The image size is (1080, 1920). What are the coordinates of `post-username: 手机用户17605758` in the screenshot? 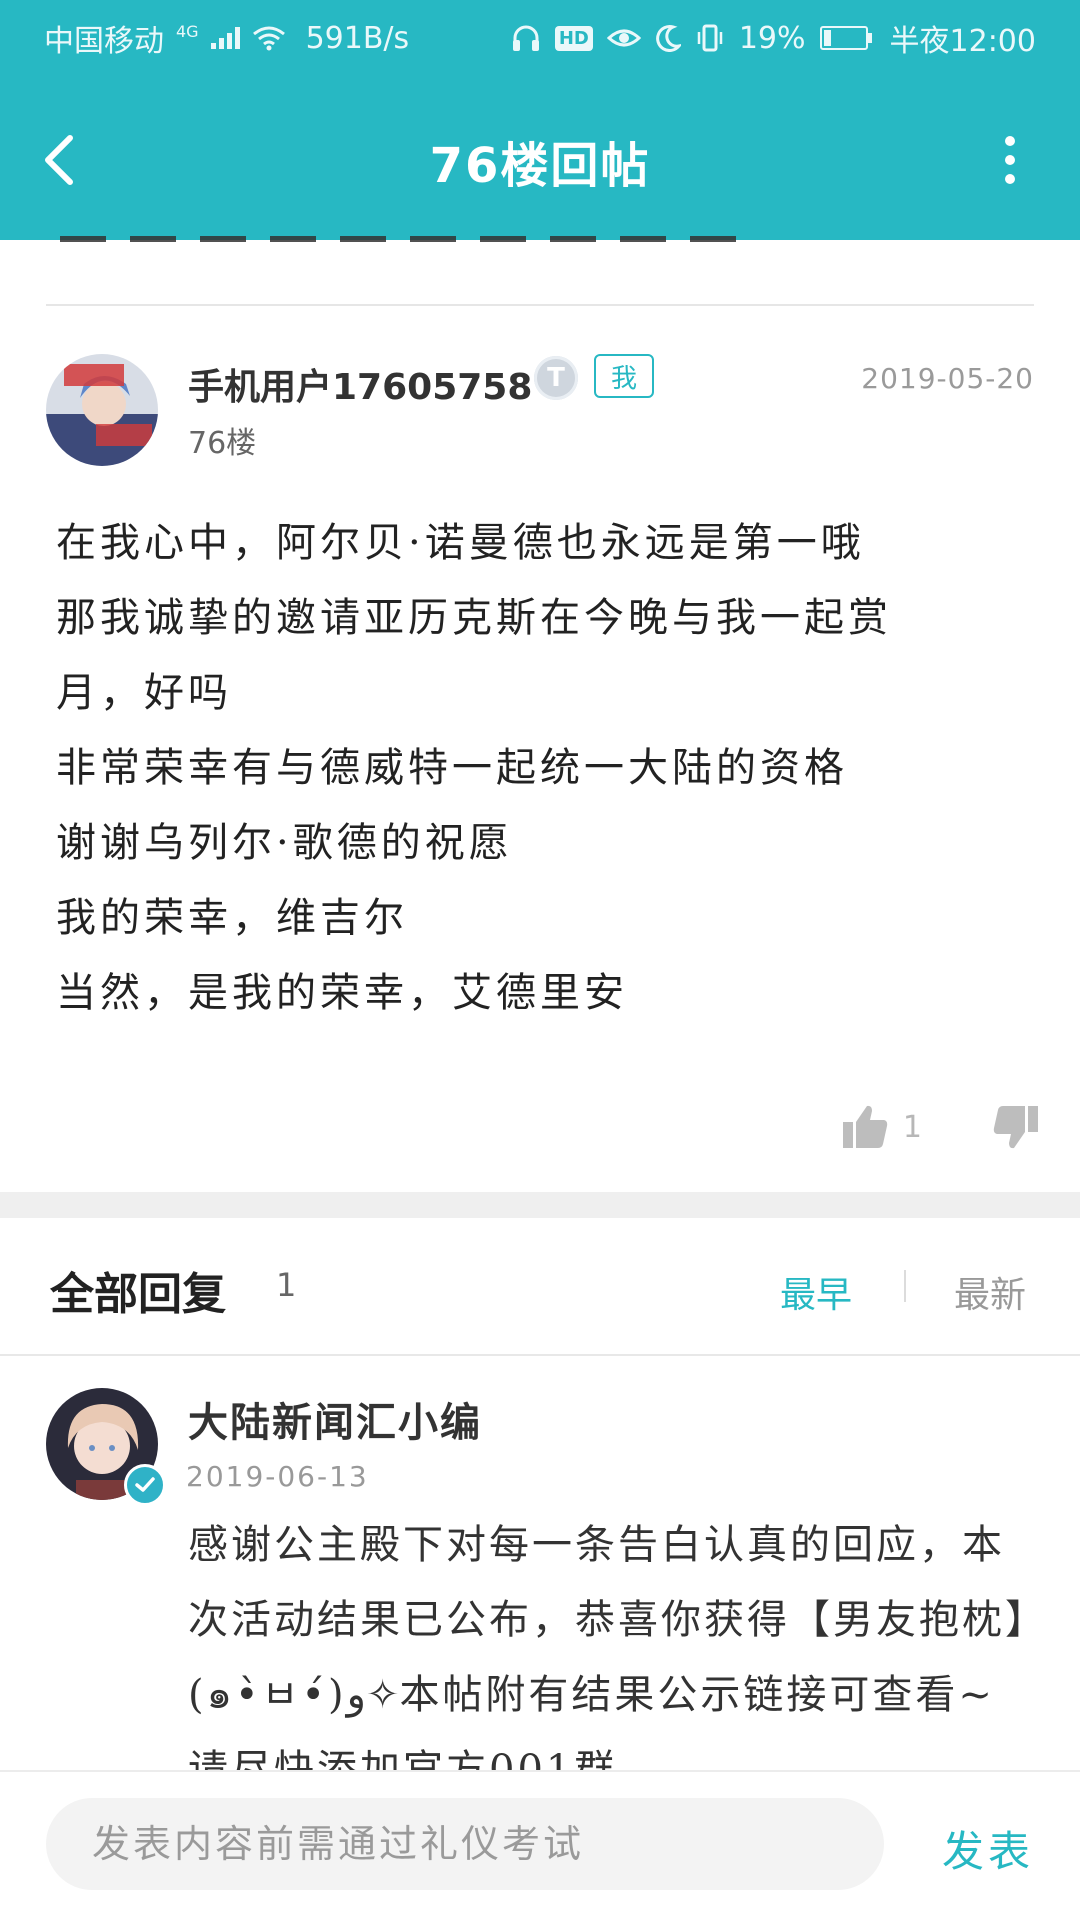 It's located at (360, 384).